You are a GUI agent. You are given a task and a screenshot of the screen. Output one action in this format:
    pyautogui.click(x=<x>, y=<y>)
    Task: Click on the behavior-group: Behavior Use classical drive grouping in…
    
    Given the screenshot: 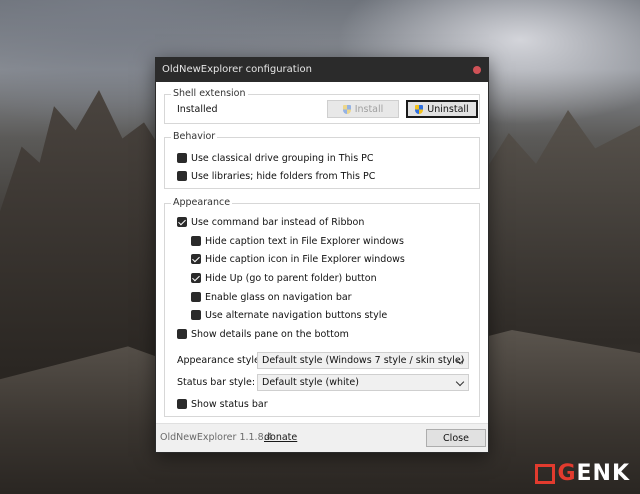 What is the action you would take?
    pyautogui.click(x=322, y=159)
    